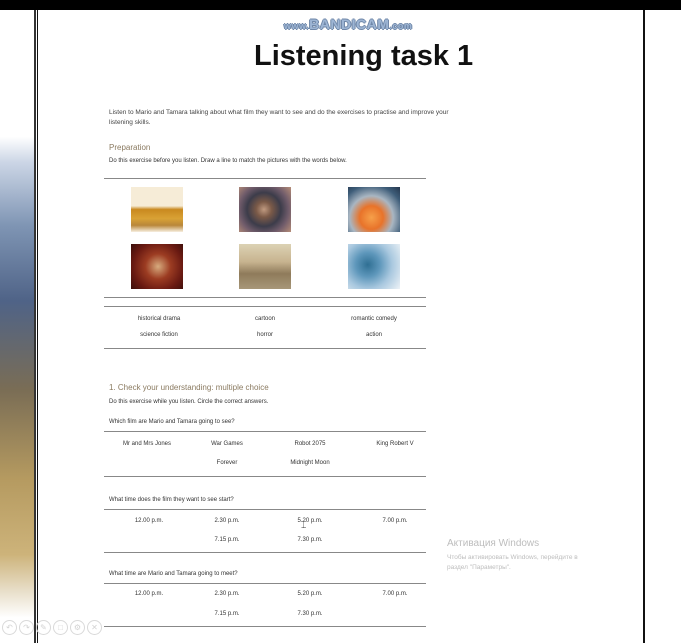  What do you see at coordinates (374, 209) in the screenshot?
I see `fire-explosion-image` at bounding box center [374, 209].